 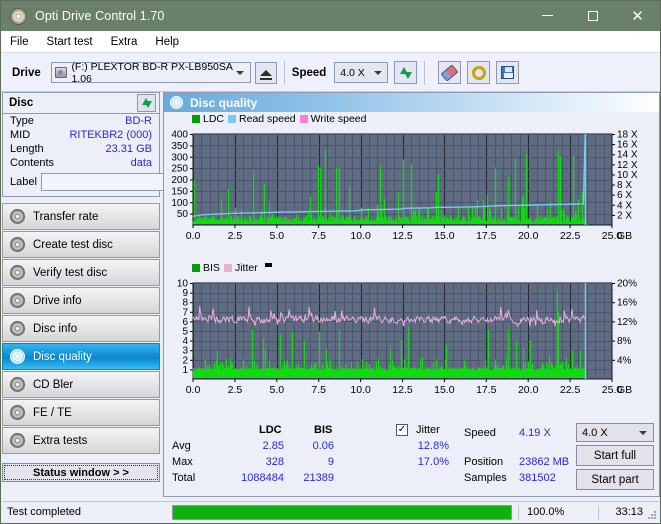 I want to click on erase-button, so click(x=450, y=72).